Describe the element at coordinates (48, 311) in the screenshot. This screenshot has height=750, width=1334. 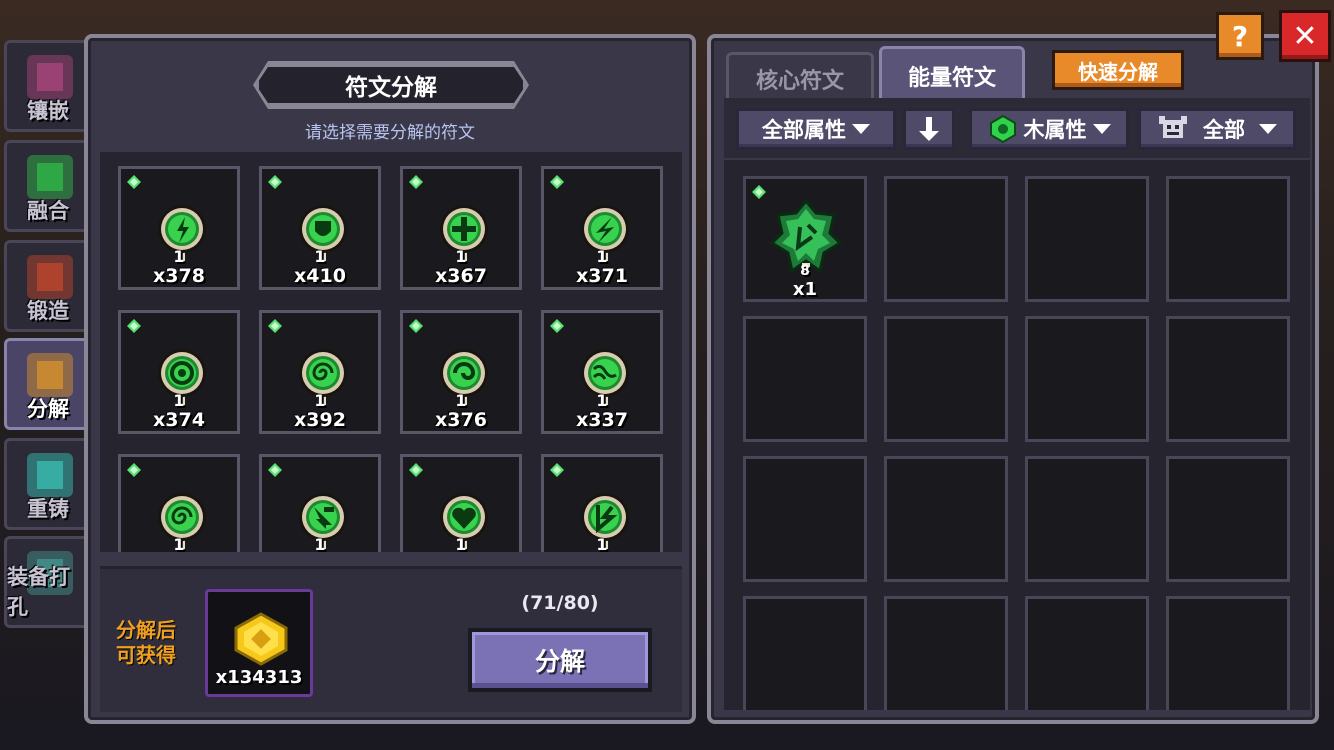
I see `side-tab-label: 锻造` at that location.